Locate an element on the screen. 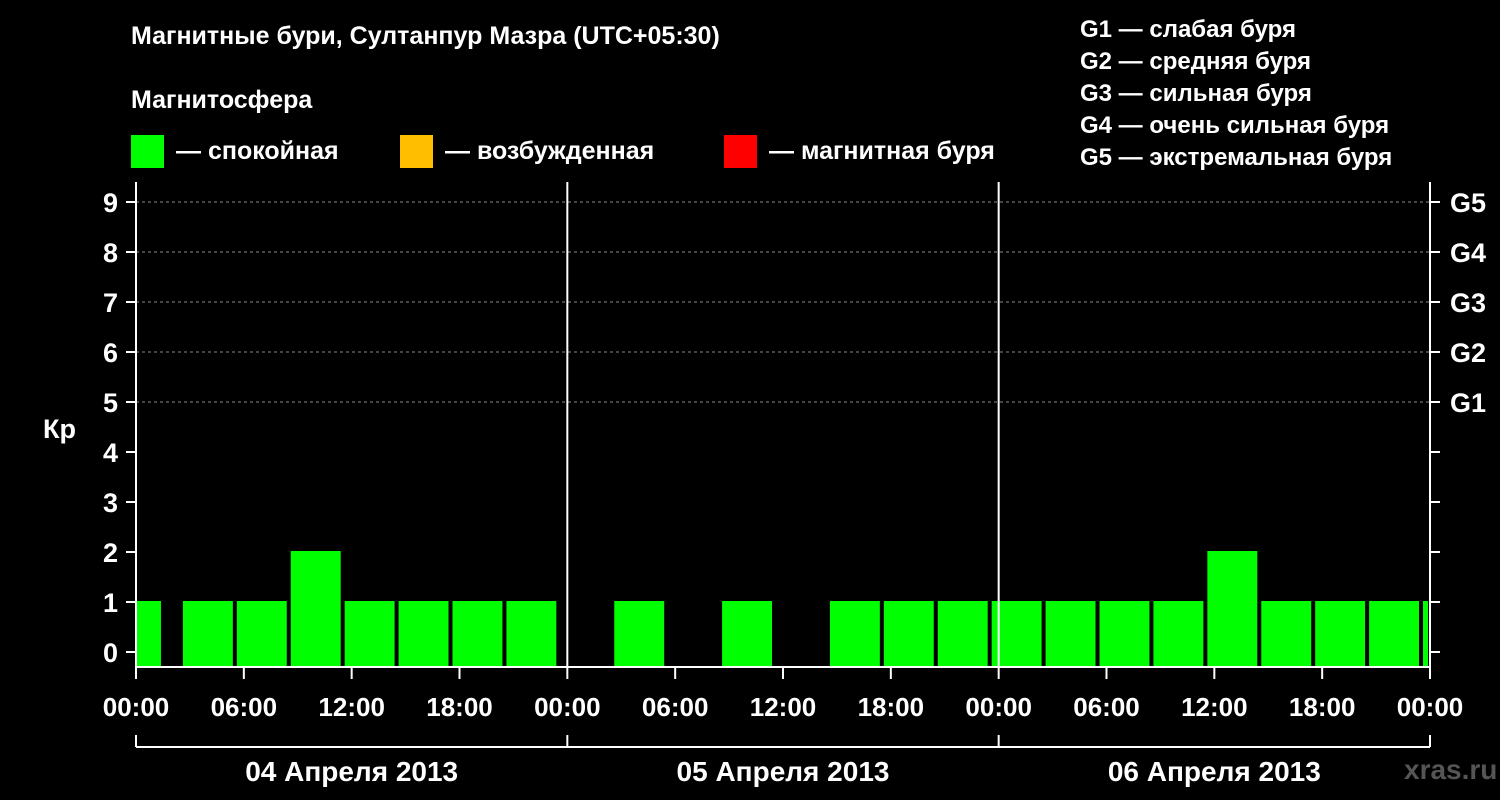 The height and width of the screenshot is (800, 1500). g-level-label: G3 is located at coordinates (1468, 303).